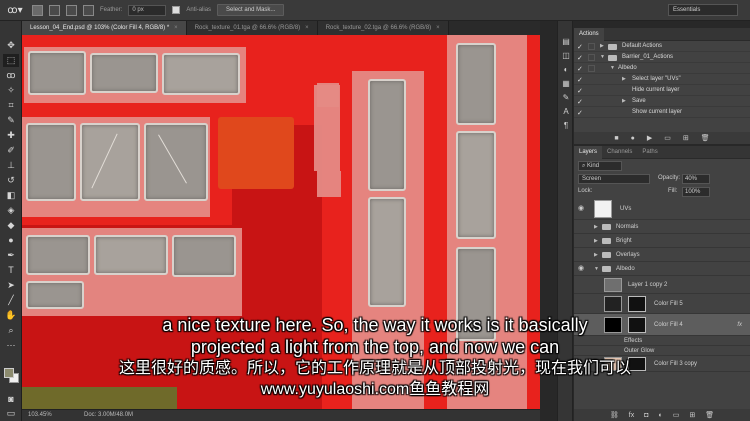 This screenshot has width=750, height=421. Describe the element at coordinates (662, 46) in the screenshot. I see `action-item: ✓ ▶ Default Actions` at that location.